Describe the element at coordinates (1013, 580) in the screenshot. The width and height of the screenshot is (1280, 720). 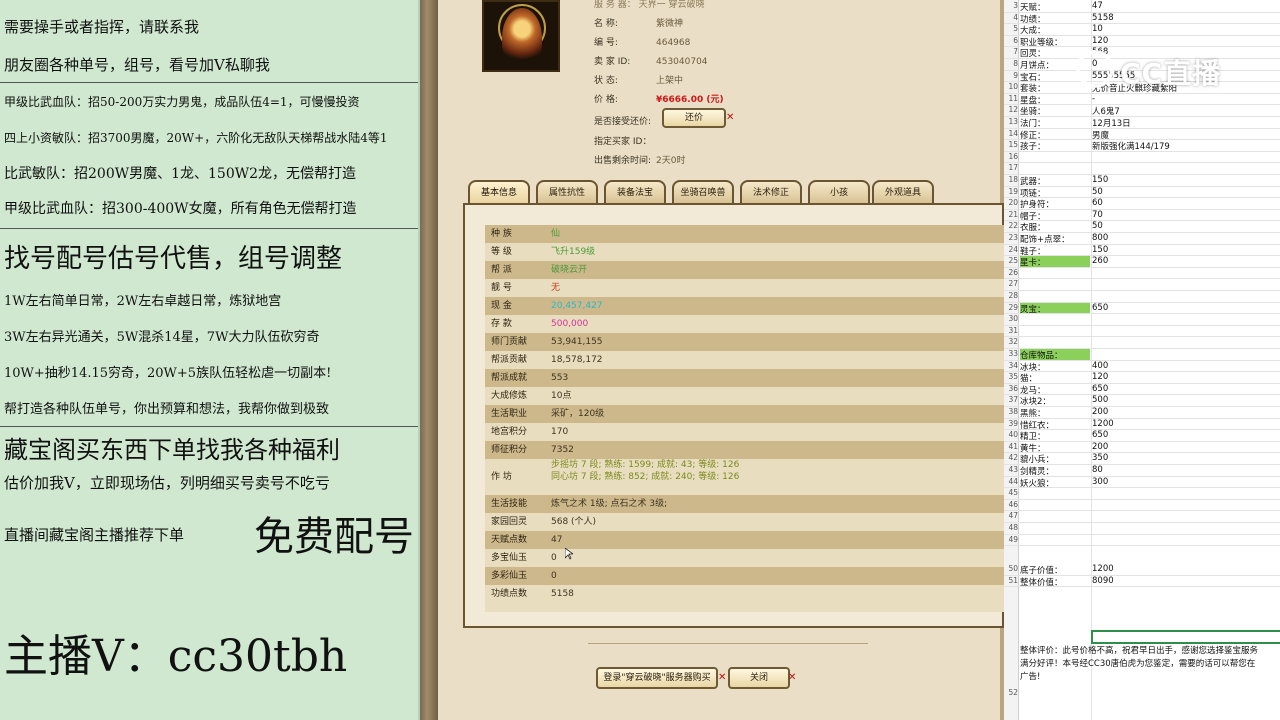
I see `row-number: 51` at that location.